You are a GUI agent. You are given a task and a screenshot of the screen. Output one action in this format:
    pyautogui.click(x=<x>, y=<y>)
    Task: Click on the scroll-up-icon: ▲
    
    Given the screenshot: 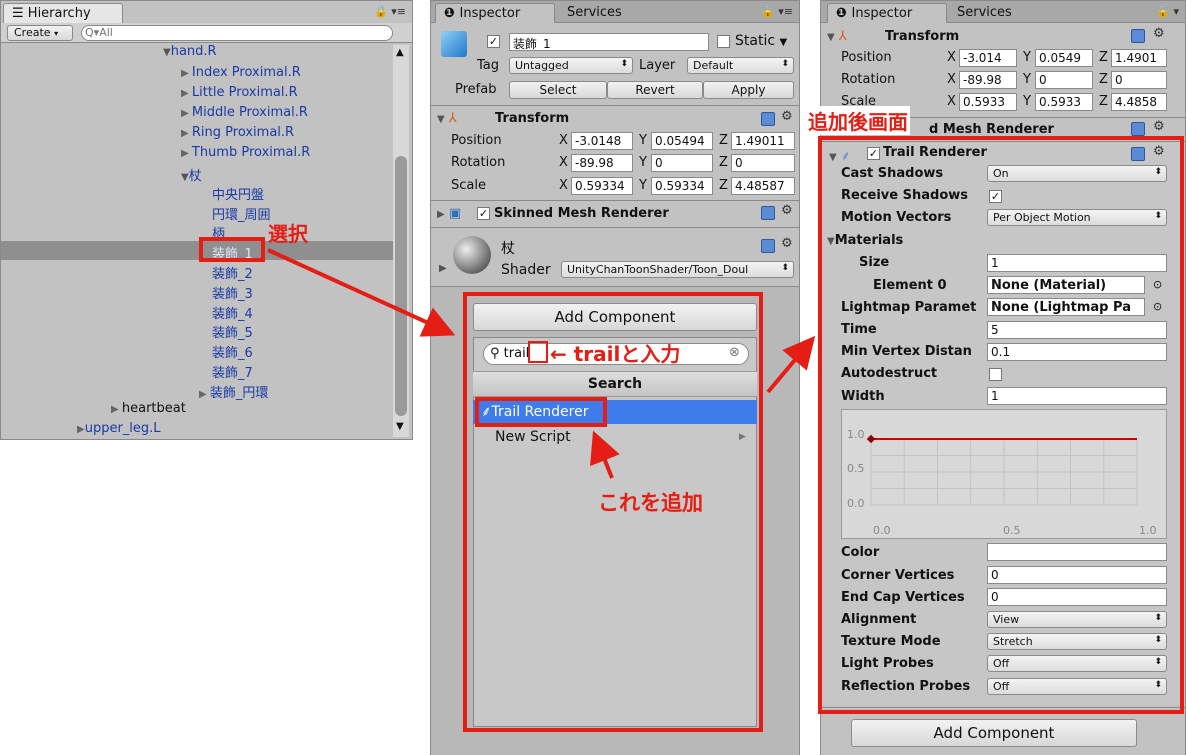 What is the action you would take?
    pyautogui.click(x=400, y=52)
    